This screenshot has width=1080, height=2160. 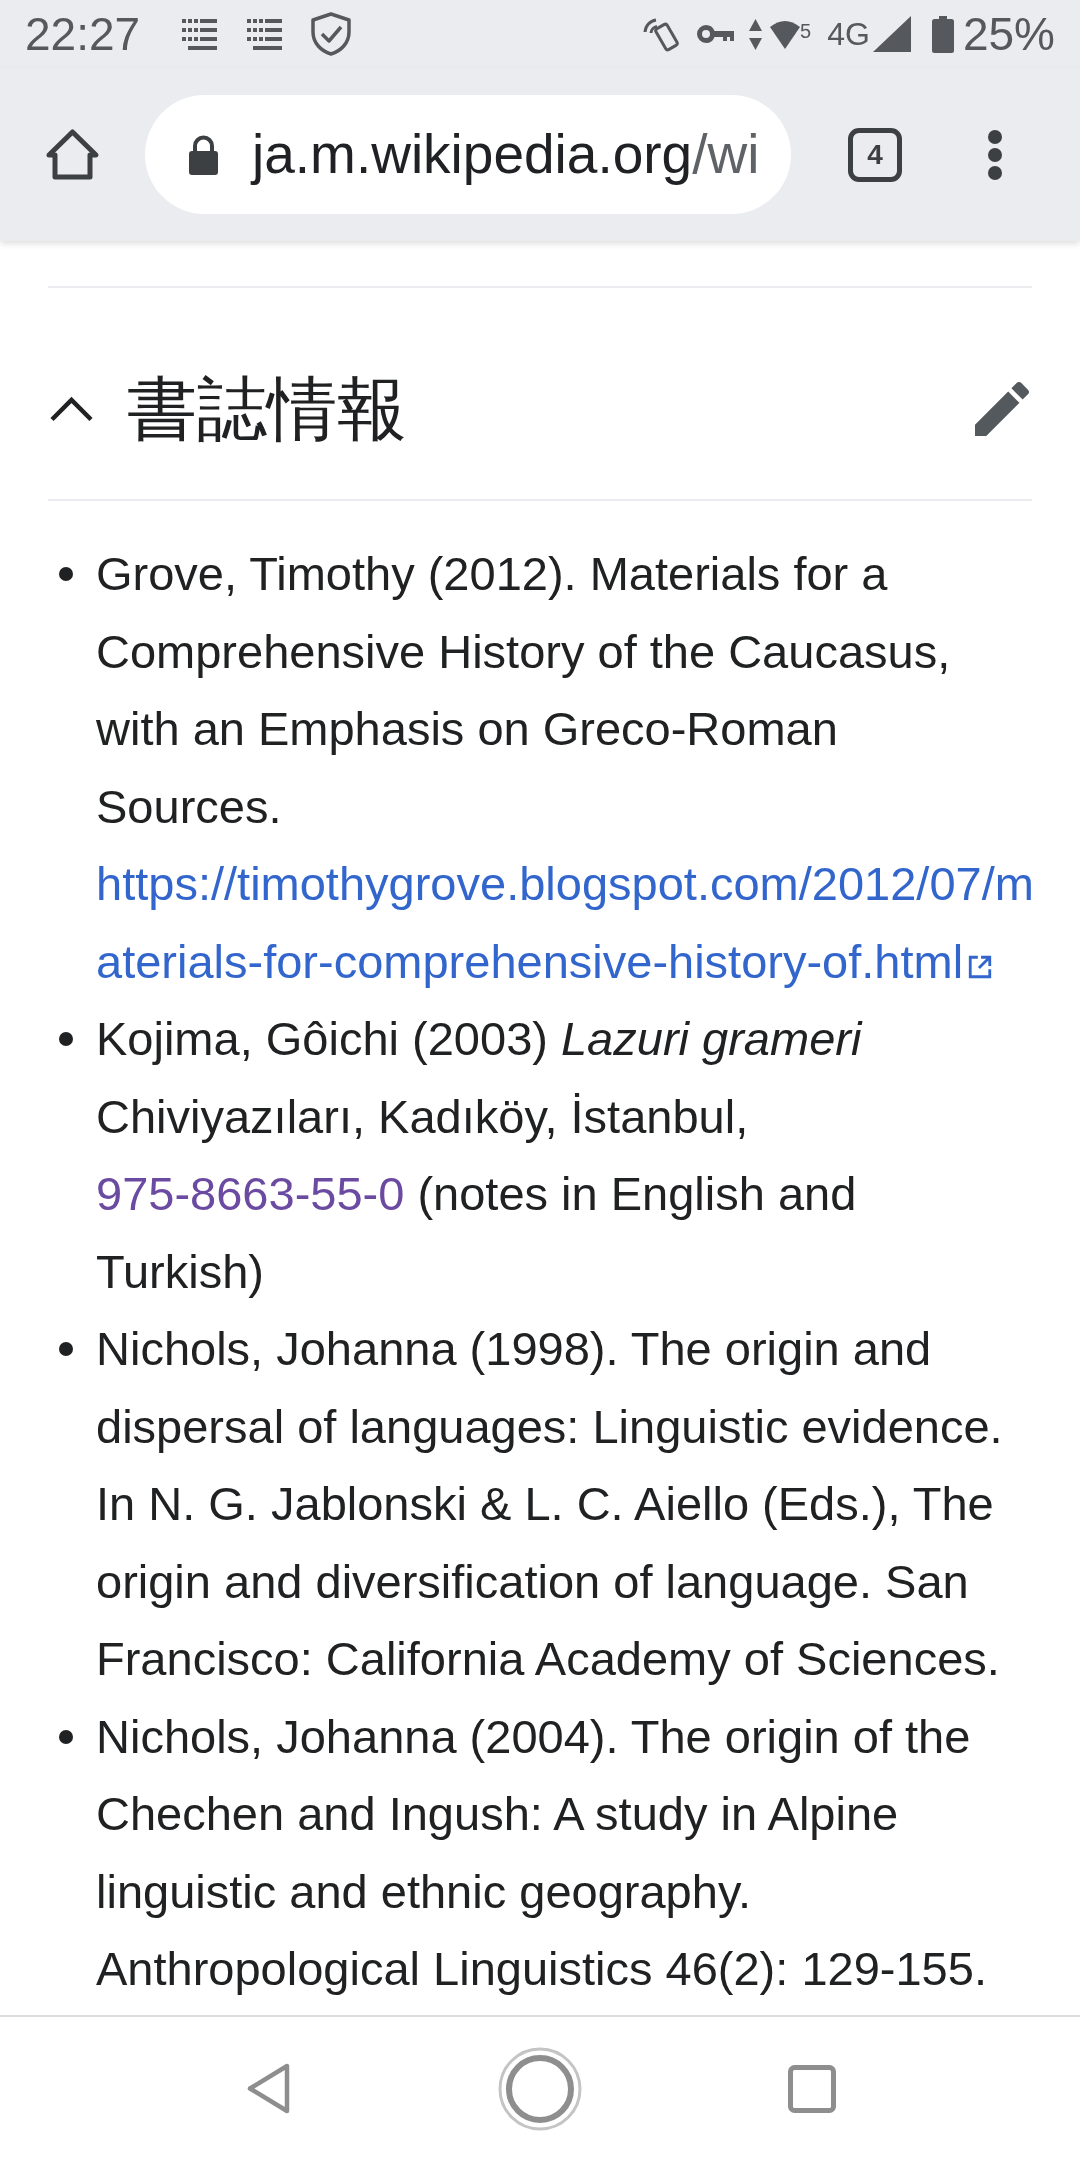 What do you see at coordinates (550, 1504) in the screenshot?
I see `citation-text: Nichols, Johanna (1998). The origin and dispersal of languages: Linguistic evidence. In N. G. Jablonski & L. C. Aiello (Eds.), The origin and diversification of language. San Francisco: California Academy of Sciences.` at bounding box center [550, 1504].